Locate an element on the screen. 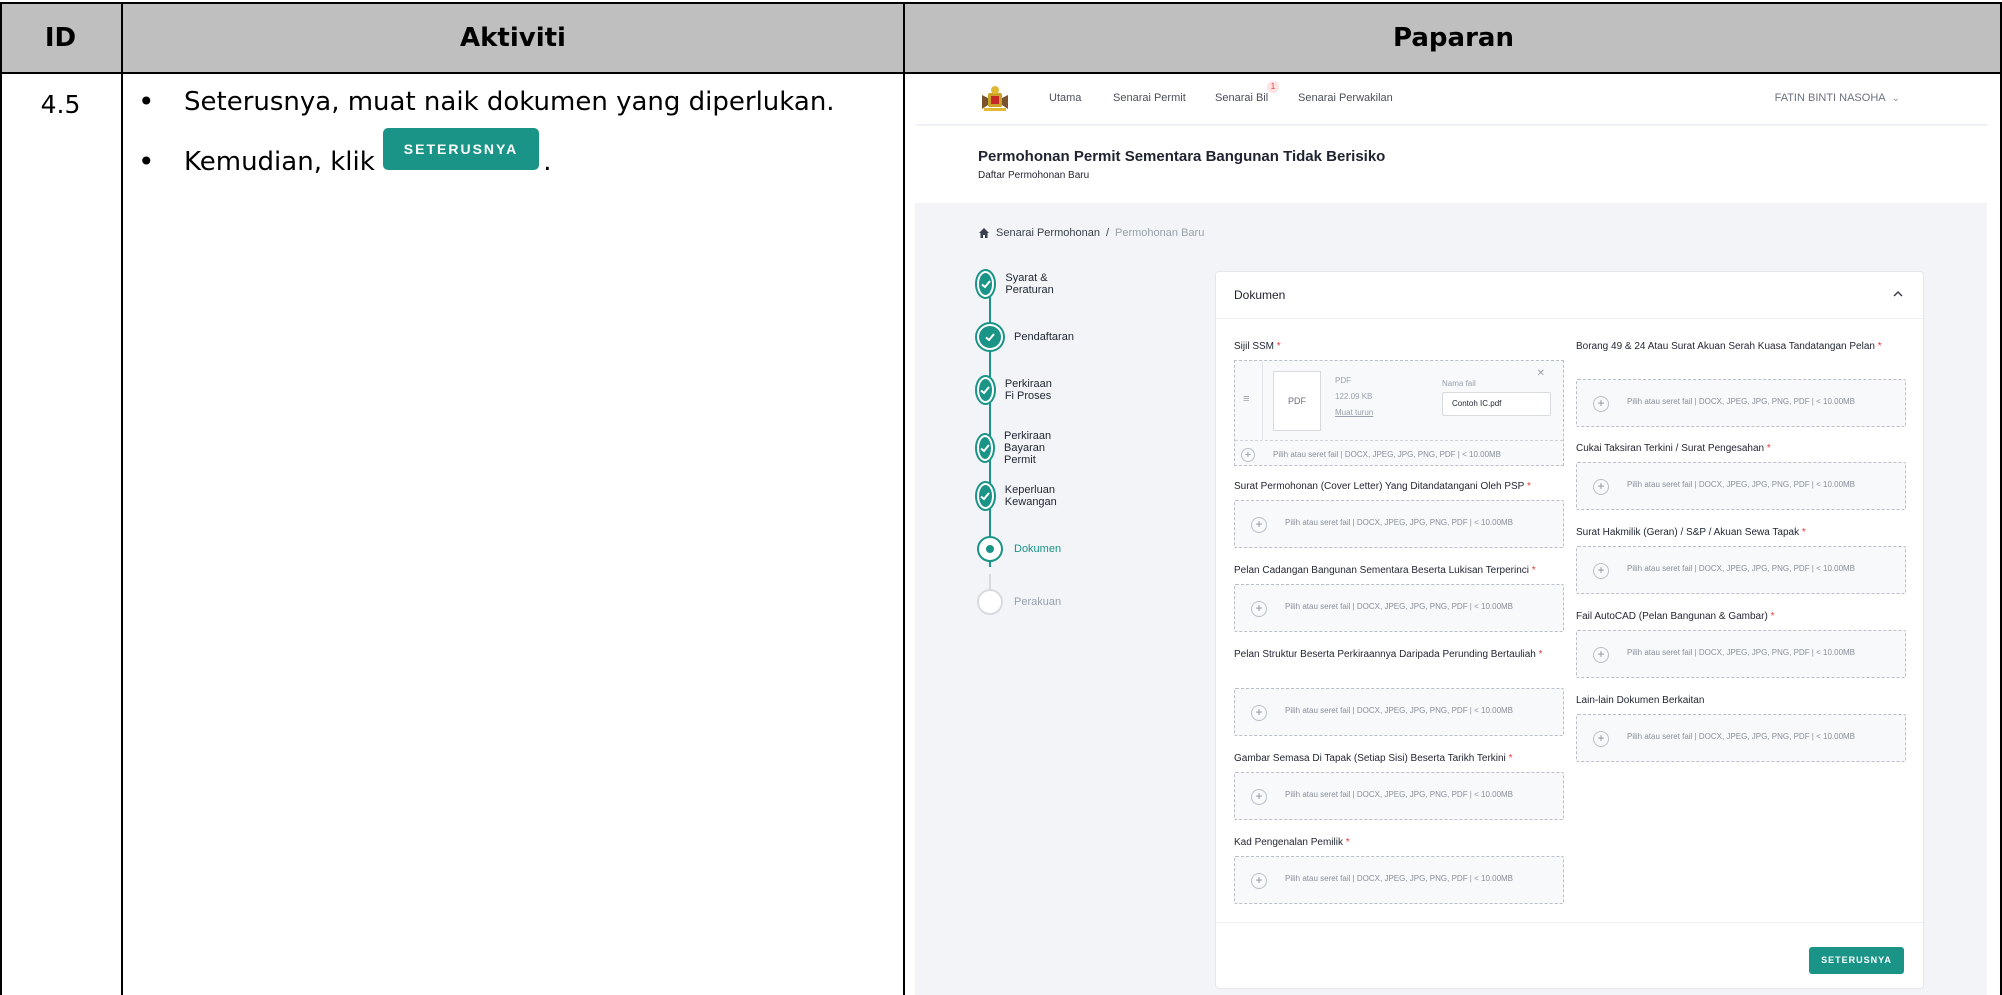  step-fi-proses: Perkiraan Fi Proses is located at coordinates (1019, 390).